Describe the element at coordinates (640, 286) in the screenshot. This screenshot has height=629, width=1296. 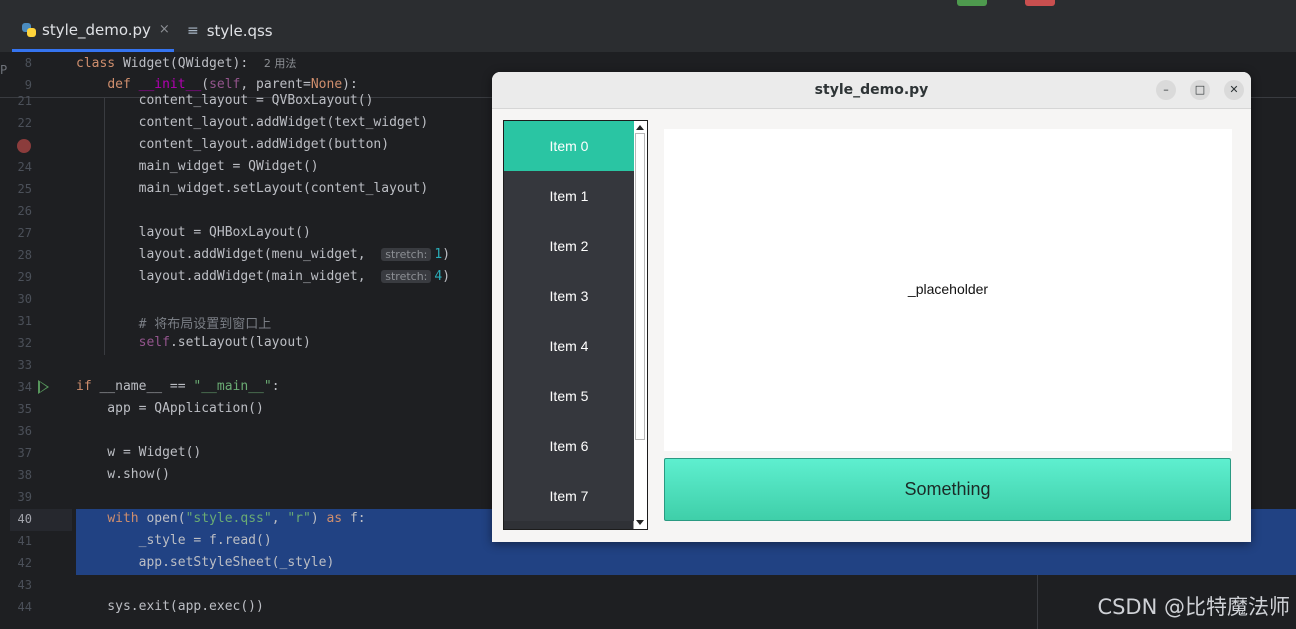
I see `scrollbar-thumb` at that location.